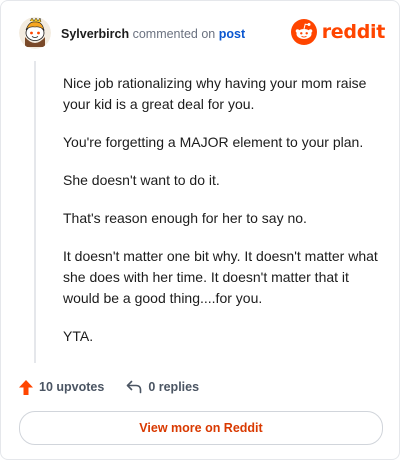 This screenshot has height=460, width=400. I want to click on snoo-avatar-icon, so click(35, 33).